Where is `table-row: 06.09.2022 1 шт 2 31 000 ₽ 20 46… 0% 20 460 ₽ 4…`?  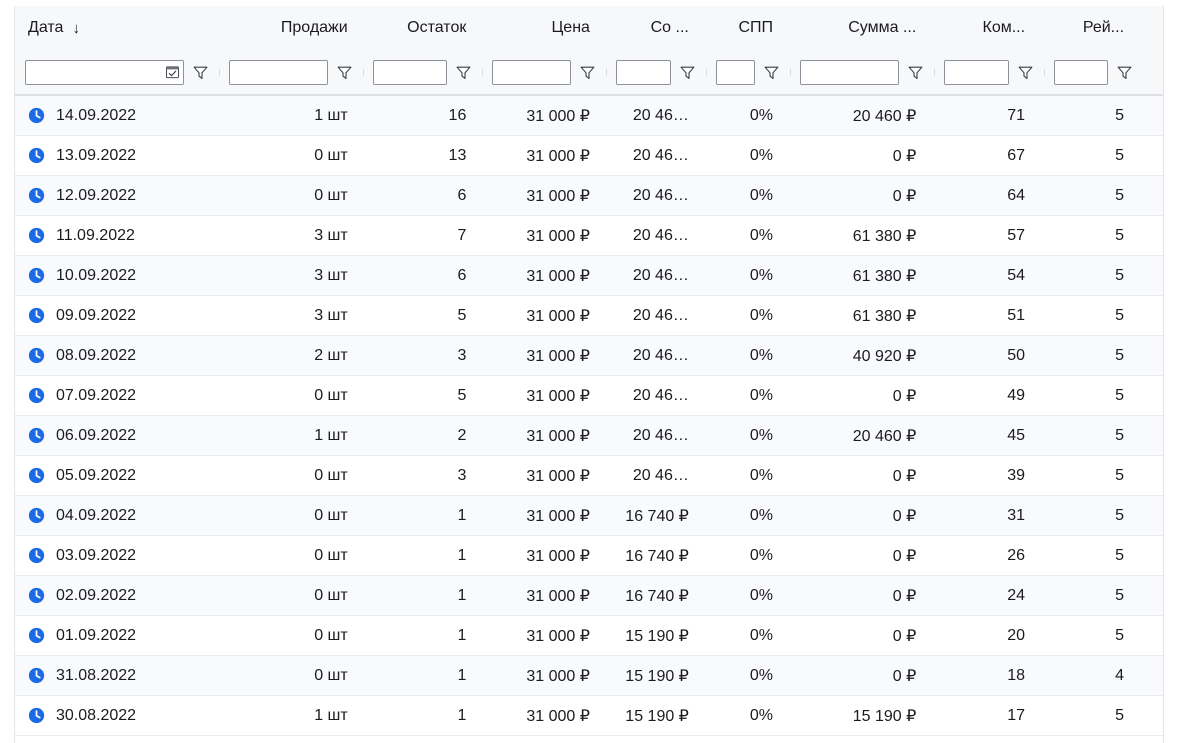 table-row: 06.09.2022 1 шт 2 31 000 ₽ 20 46… 0% 20 460 ₽ 4… is located at coordinates (589, 436).